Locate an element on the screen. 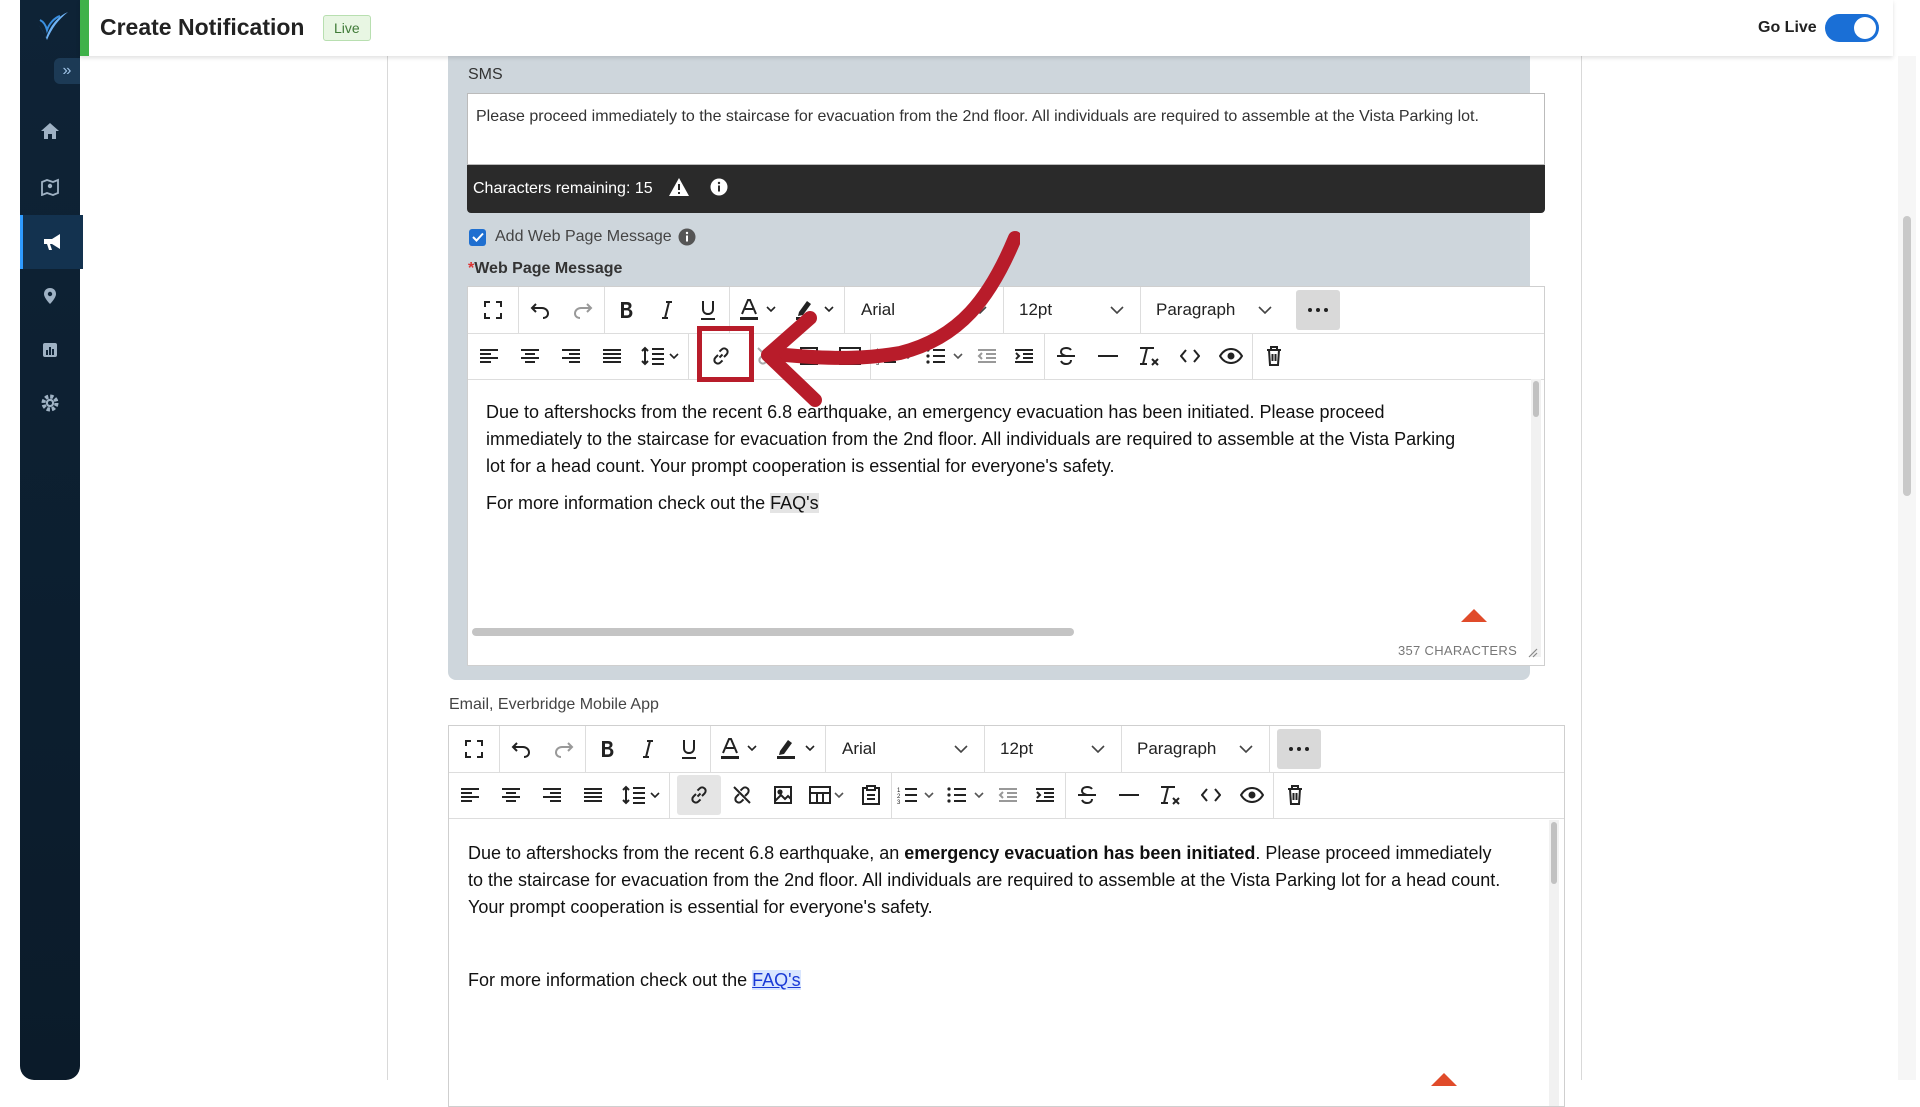 This screenshot has width=1920, height=1107. underline-button is located at coordinates (689, 749).